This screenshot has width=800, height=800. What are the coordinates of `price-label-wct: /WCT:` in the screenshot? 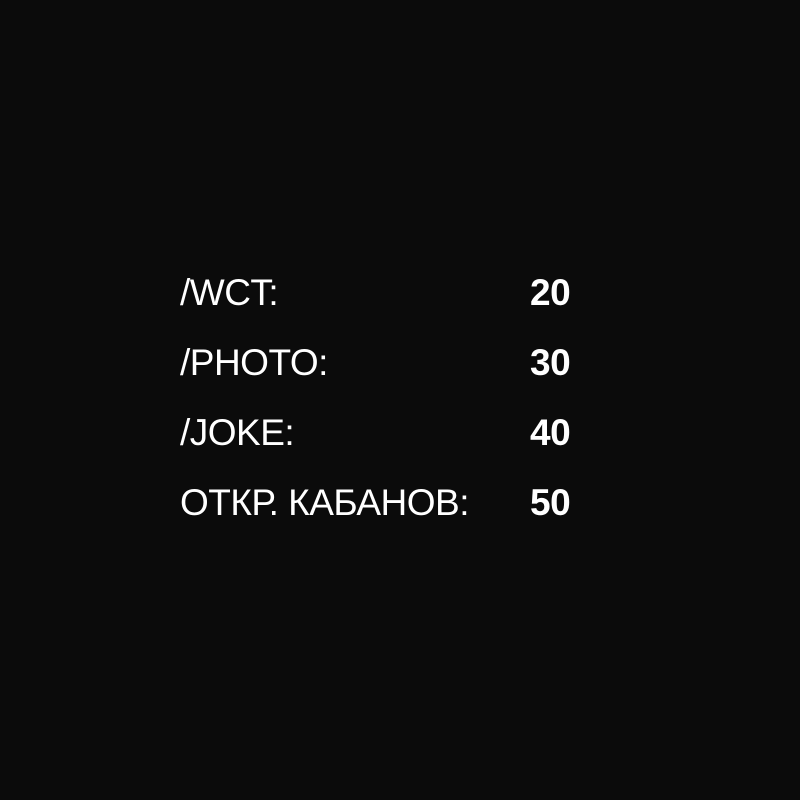 It's located at (229, 292).